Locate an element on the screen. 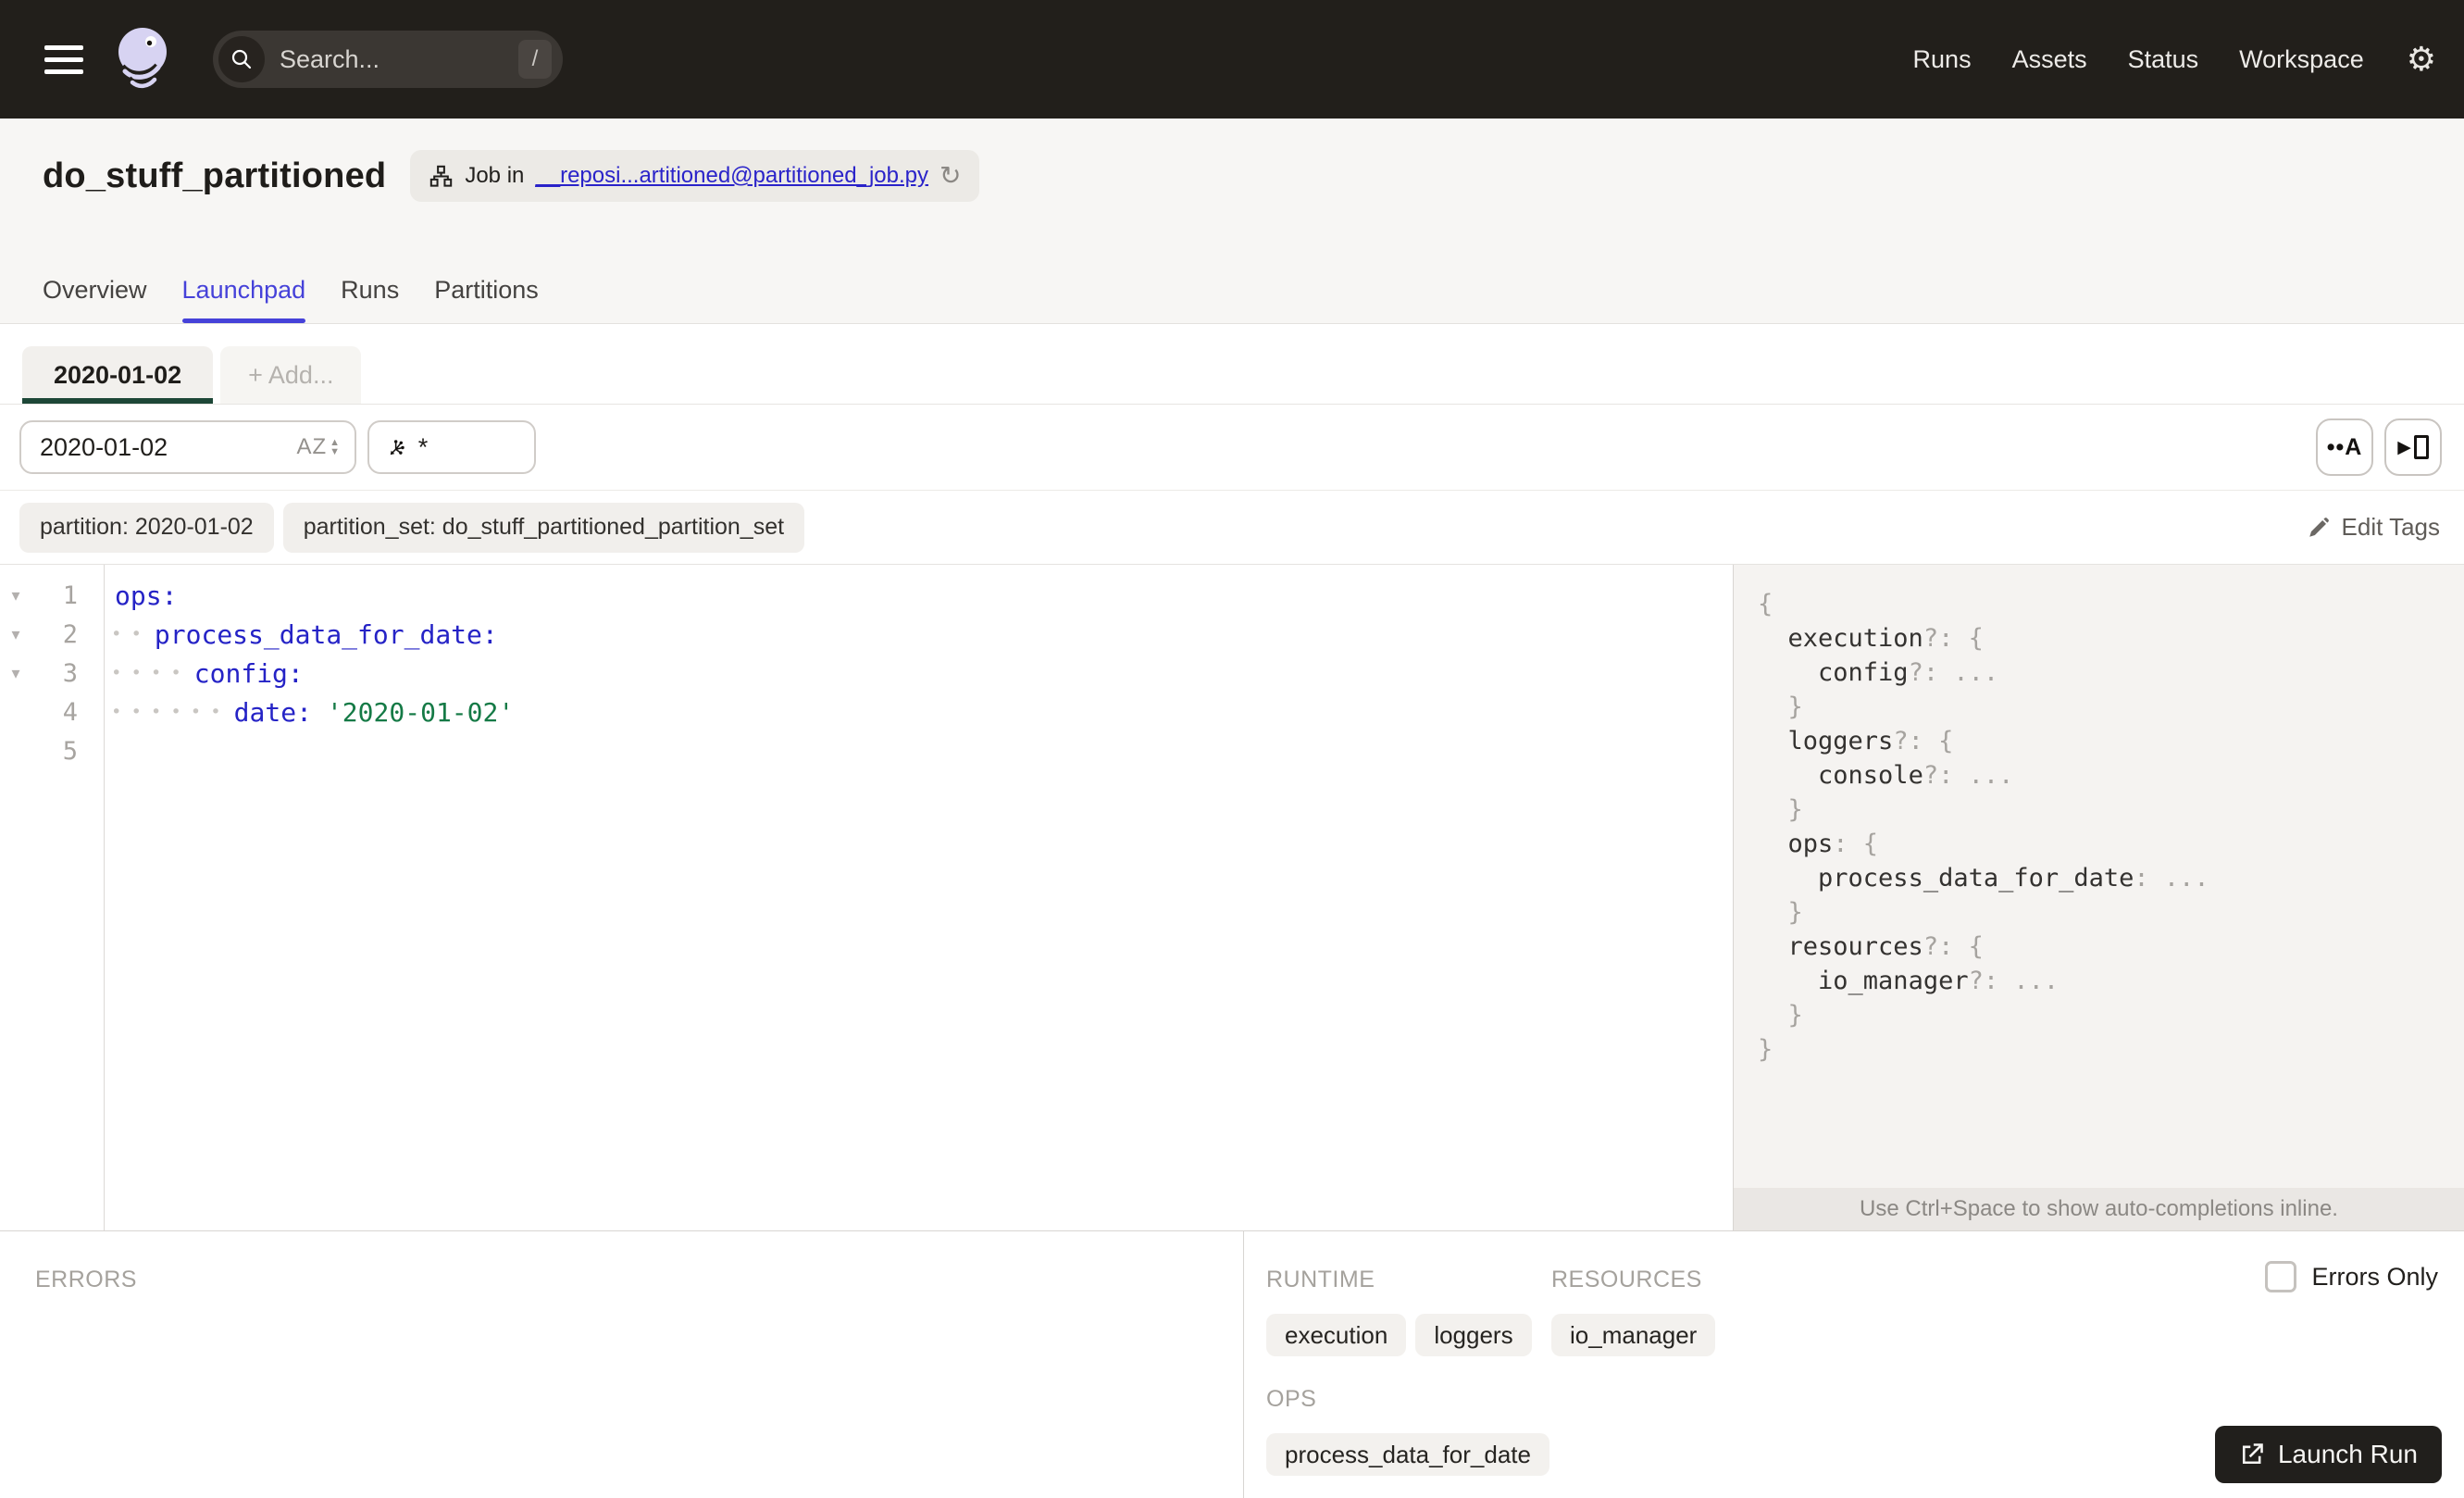 The height and width of the screenshot is (1498, 2464). partition-select-input is located at coordinates (168, 447).